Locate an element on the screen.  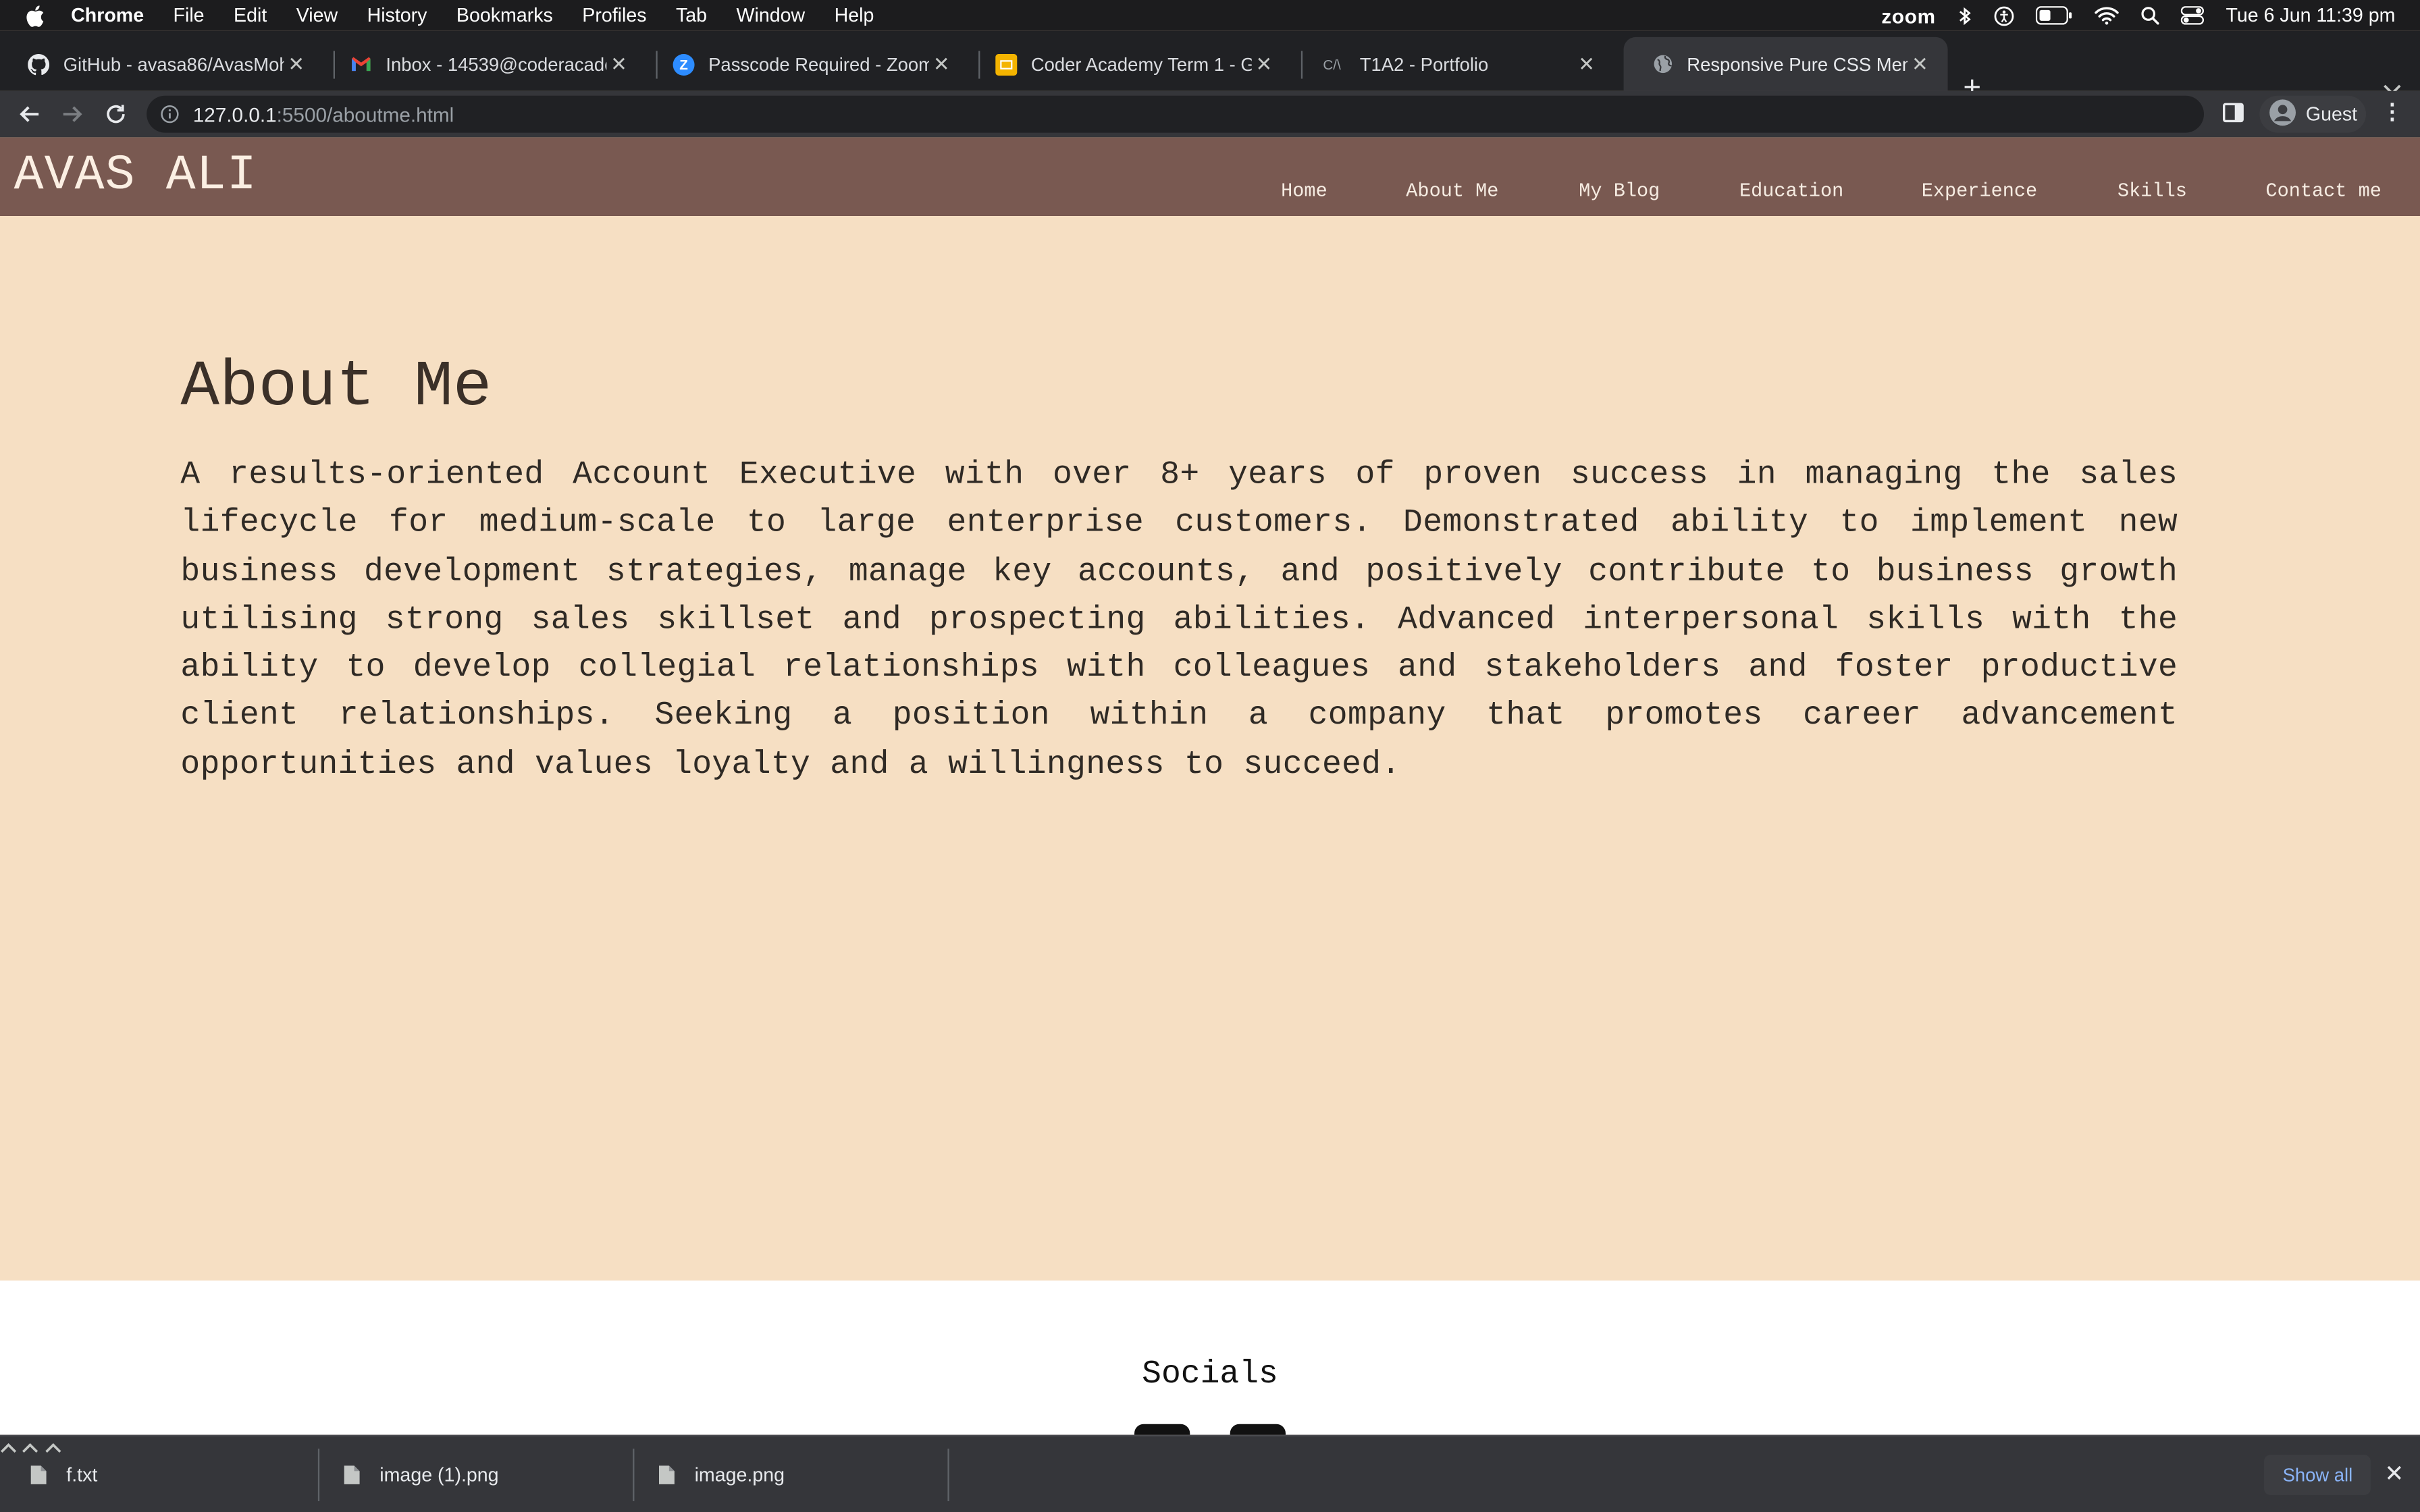
download-shelf: f.txt image (1).png image.png Show all ✕ is located at coordinates (1210, 1473).